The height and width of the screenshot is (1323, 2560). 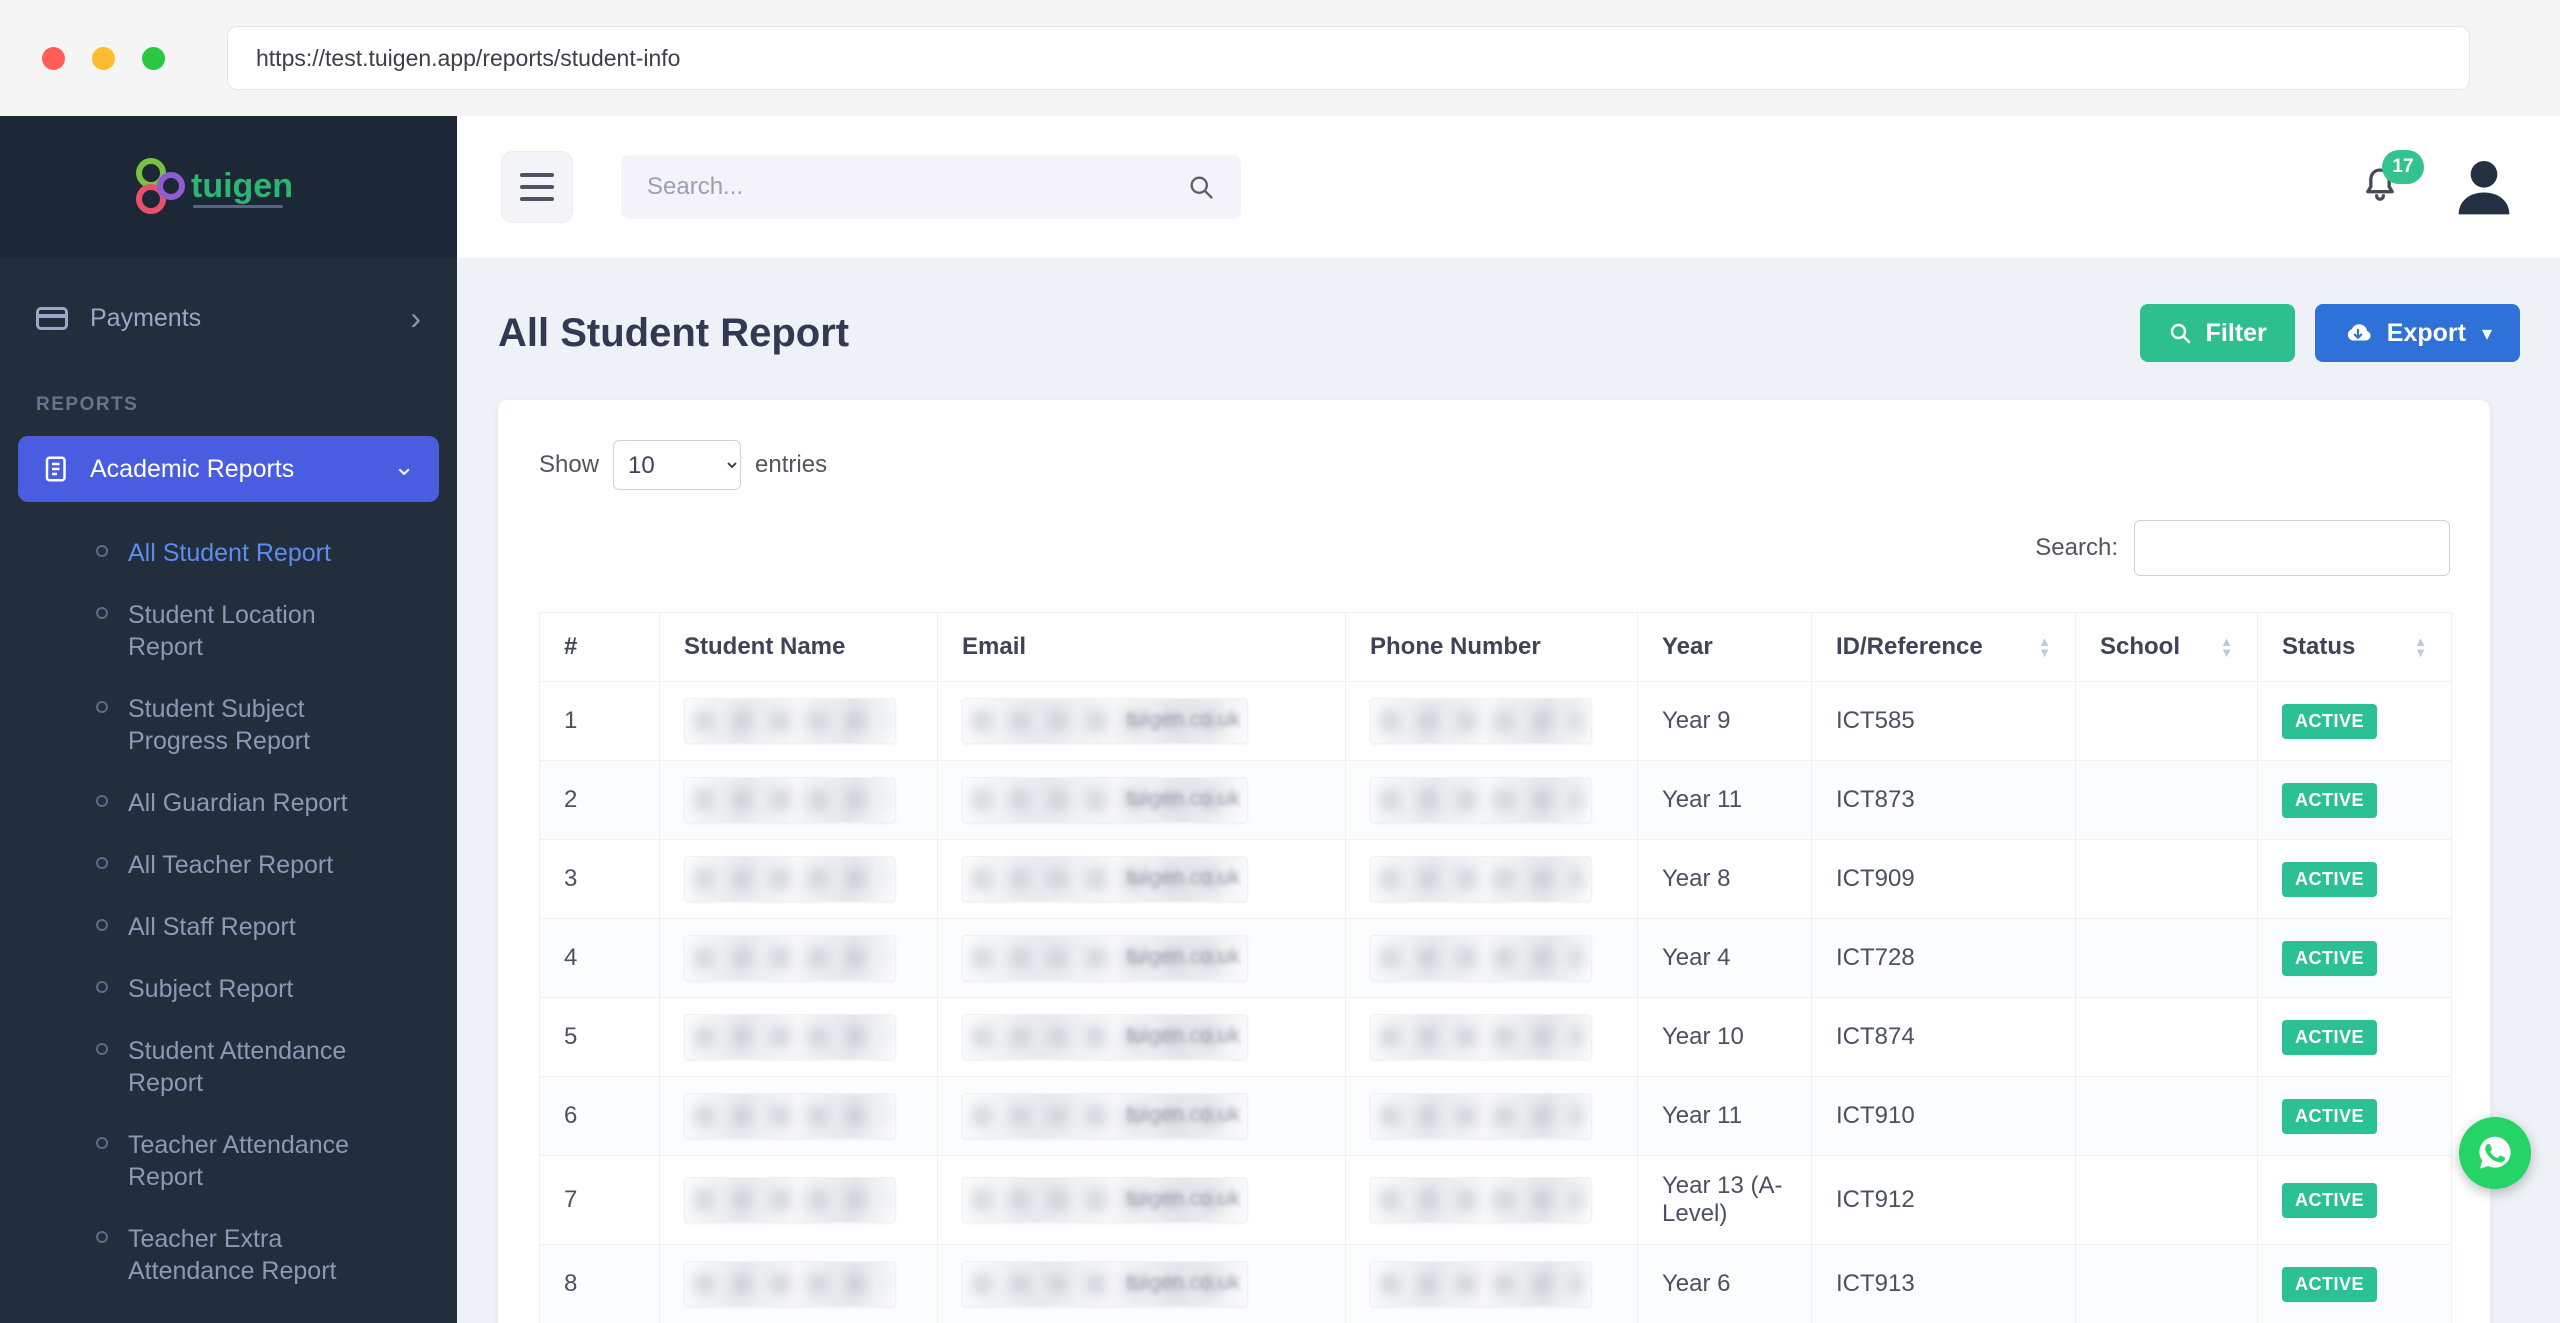 What do you see at coordinates (1943, 1037) in the screenshot?
I see `cell-id-reference: ICT874` at bounding box center [1943, 1037].